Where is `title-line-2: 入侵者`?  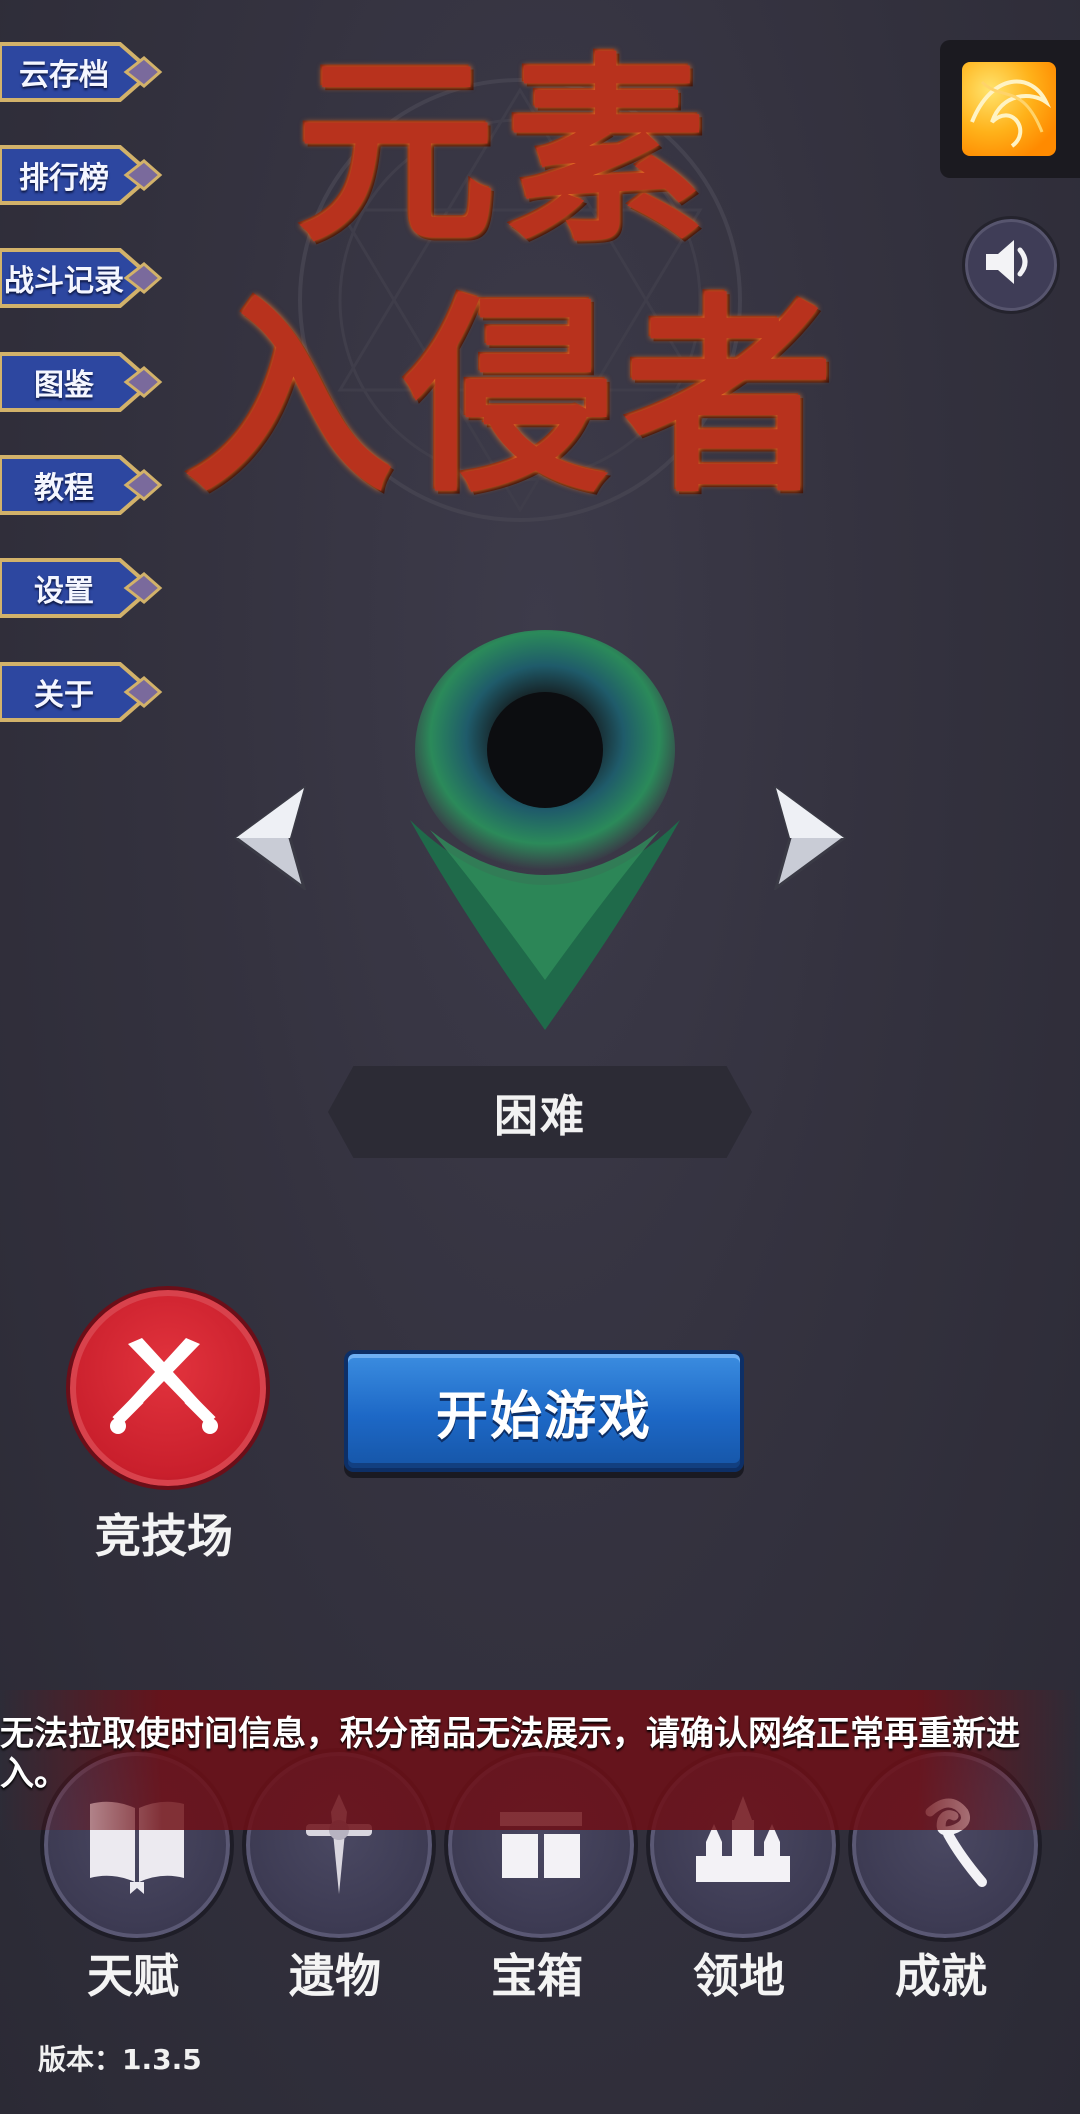 title-line-2: 入侵者 is located at coordinates (514, 397).